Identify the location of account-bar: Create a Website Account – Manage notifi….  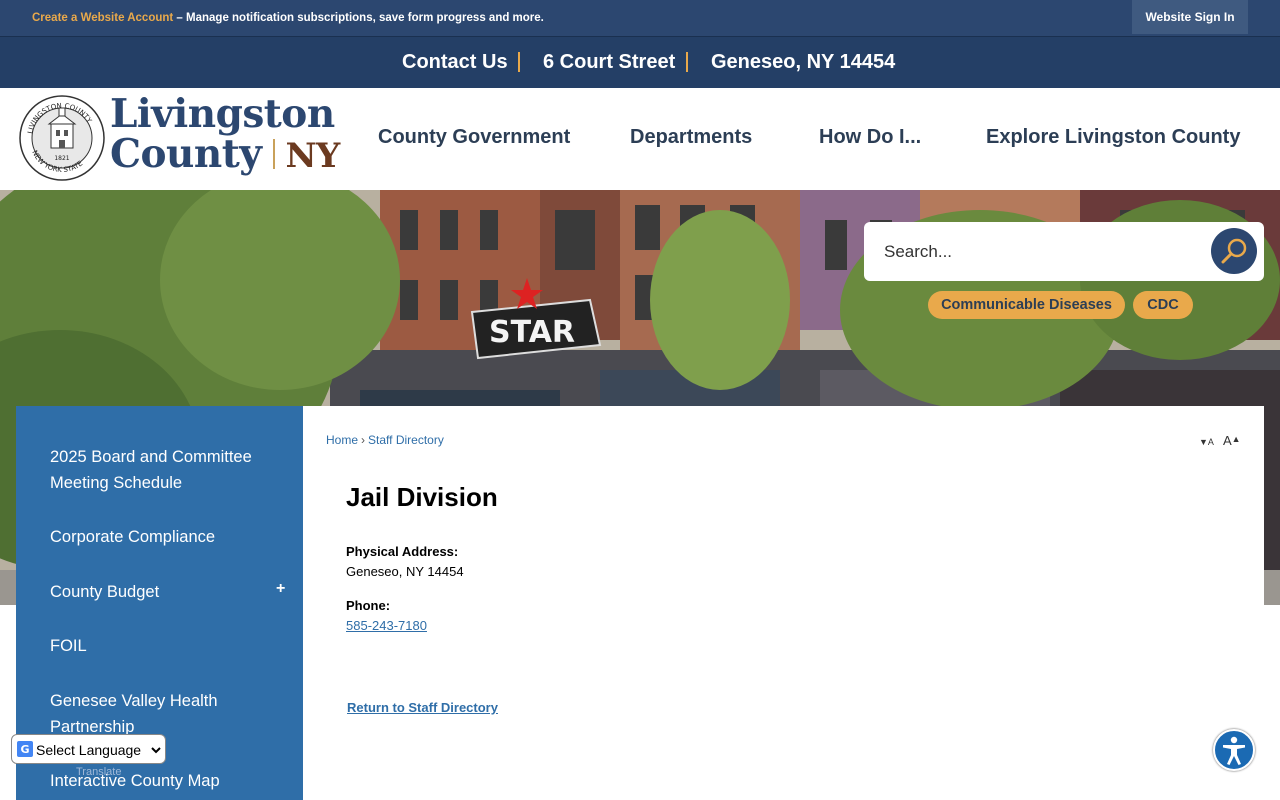
(640, 18).